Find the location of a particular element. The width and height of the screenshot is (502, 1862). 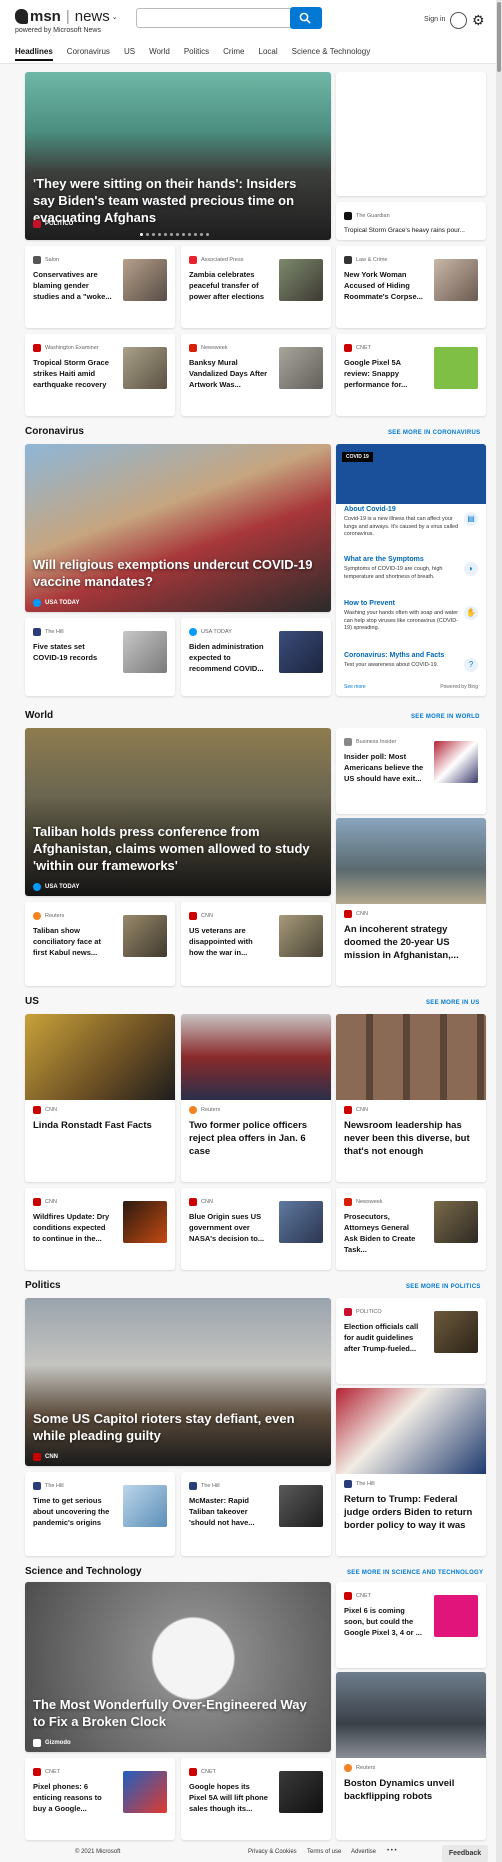

tab-world: World is located at coordinates (159, 54).